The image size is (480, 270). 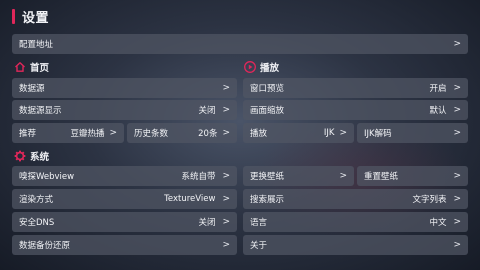 I want to click on change-wallpaper-row: 更换壁纸 >, so click(x=298, y=176).